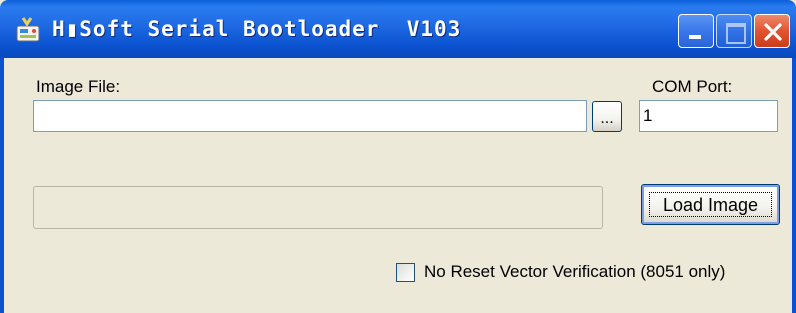 This screenshot has width=796, height=313. I want to click on no-reset-vector-label: No Reset Vector Verification (8051 only), so click(574, 272).